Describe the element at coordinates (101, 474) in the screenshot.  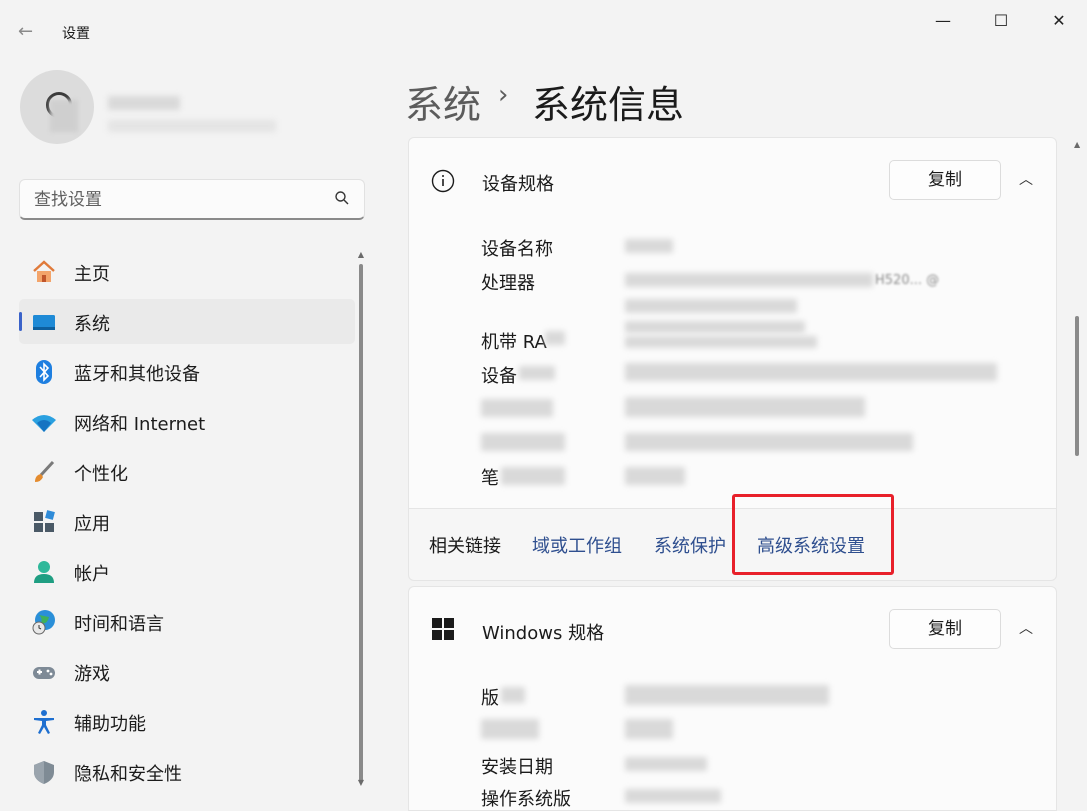
I see `sidebar-item-label: 个性化` at that location.